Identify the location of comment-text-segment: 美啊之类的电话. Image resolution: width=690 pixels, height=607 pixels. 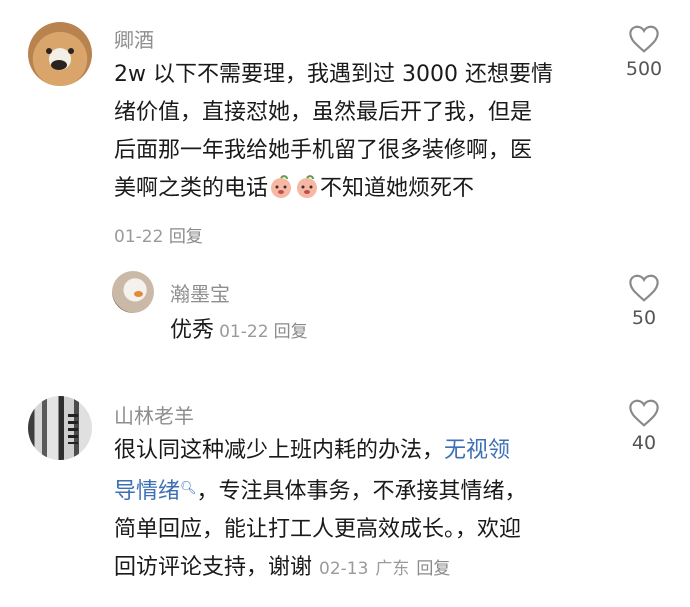
(191, 188).